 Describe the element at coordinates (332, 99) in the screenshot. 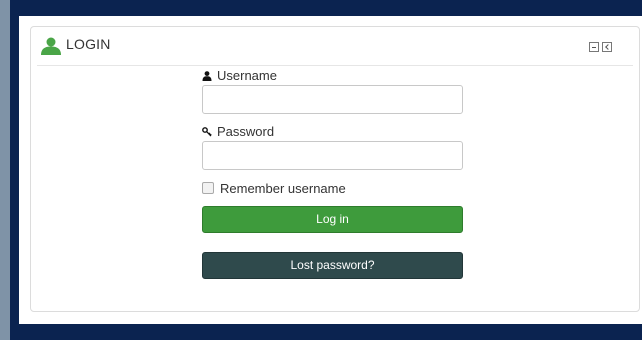

I see `username-input` at that location.